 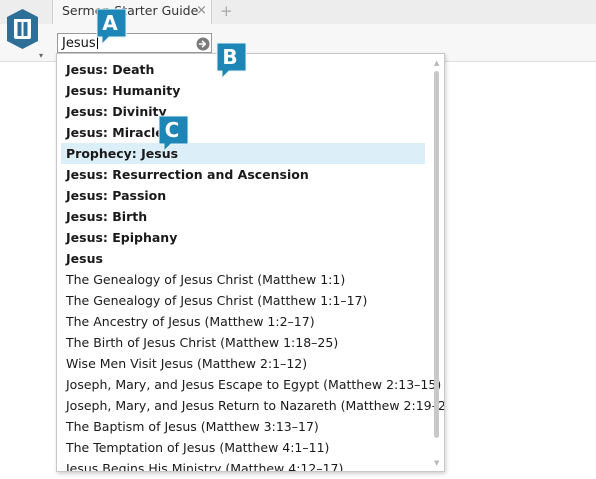 What do you see at coordinates (243, 447) in the screenshot?
I see `list-item: The Temptation of Jesus (Matthew 4:1–11)` at bounding box center [243, 447].